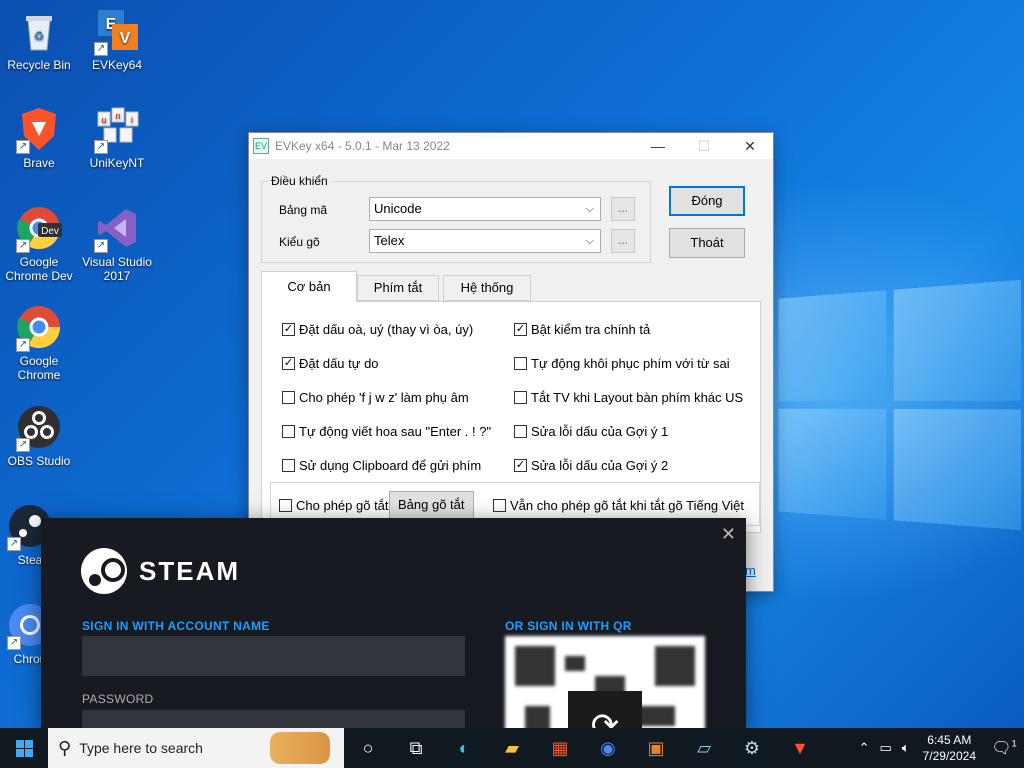  Describe the element at coordinates (117, 32) in the screenshot. I see `evkey-icon: EV ↗` at that location.